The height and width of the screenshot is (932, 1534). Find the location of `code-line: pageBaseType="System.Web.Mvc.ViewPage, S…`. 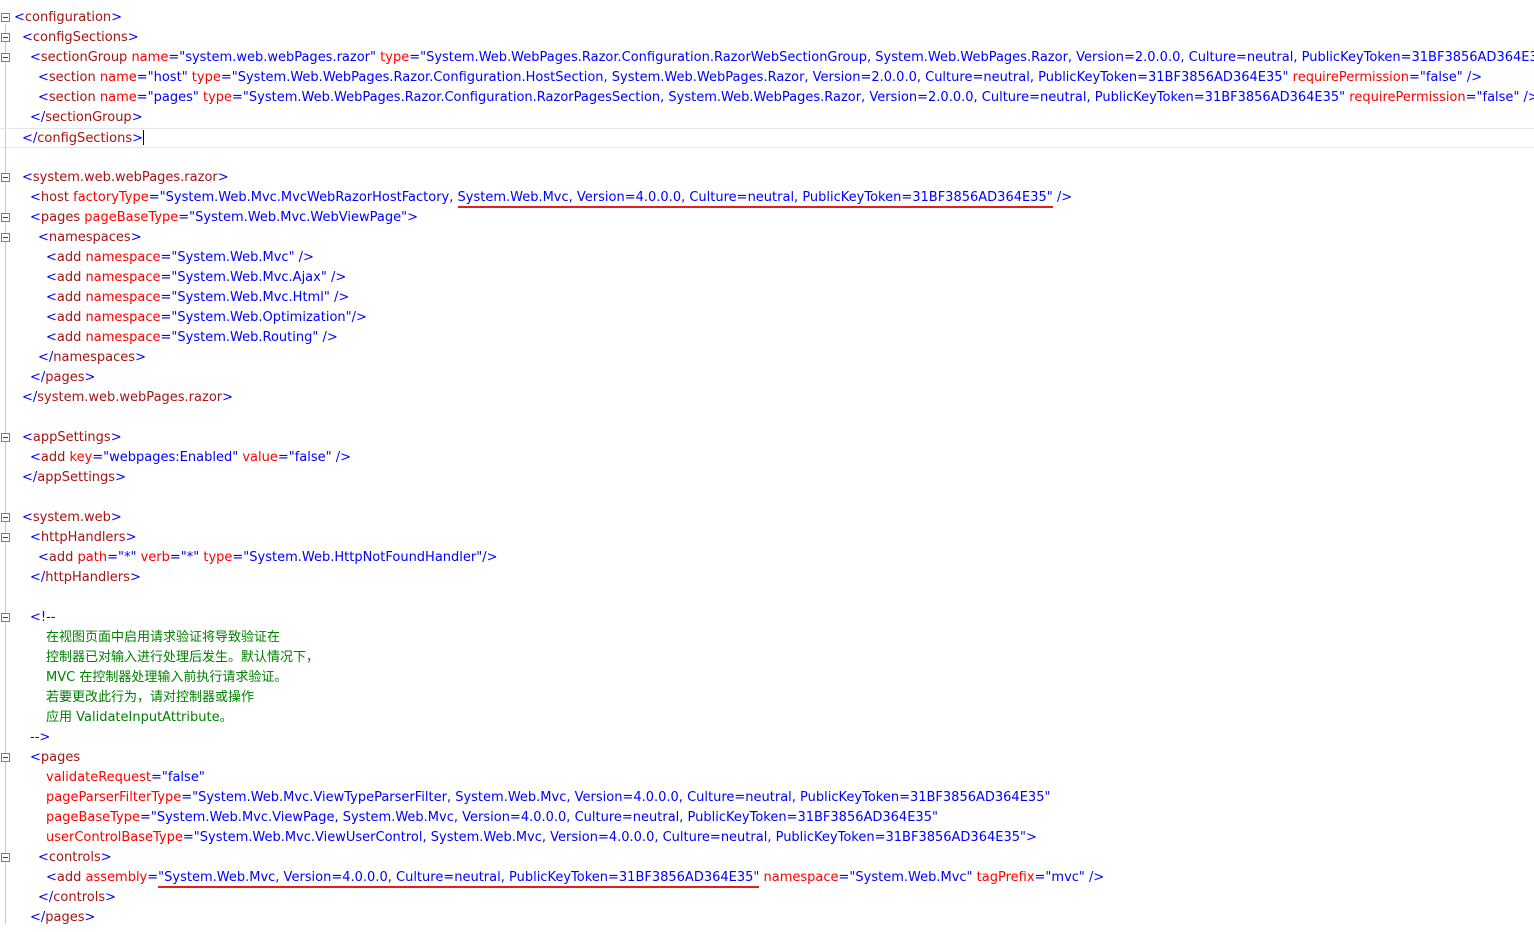

code-line: pageBaseType="System.Web.Mvc.ViewPage, S… is located at coordinates (767, 818).